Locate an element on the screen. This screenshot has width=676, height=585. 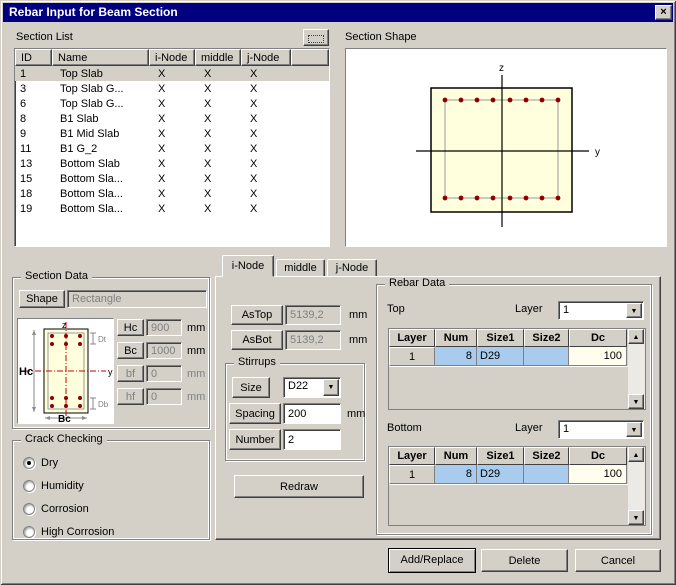
rebar-col-size1: Size1 is located at coordinates (500, 338).